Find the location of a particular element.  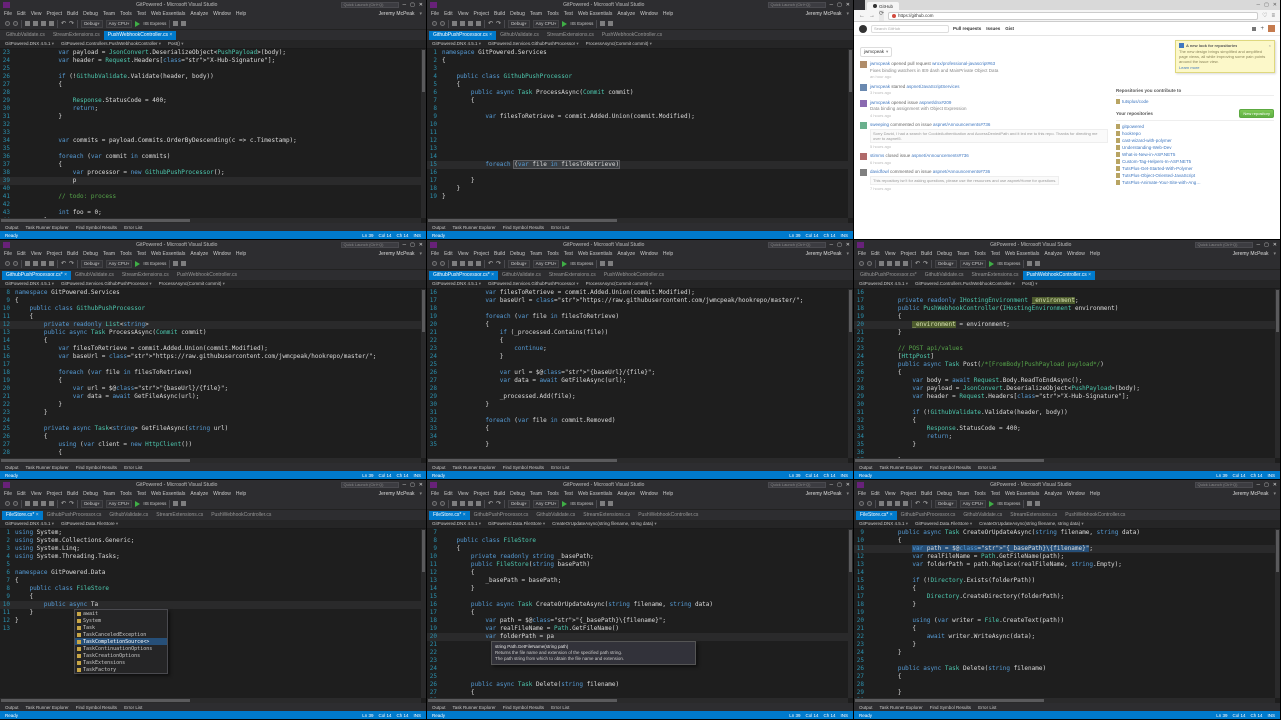

nav-issues: Issues is located at coordinates (993, 28).